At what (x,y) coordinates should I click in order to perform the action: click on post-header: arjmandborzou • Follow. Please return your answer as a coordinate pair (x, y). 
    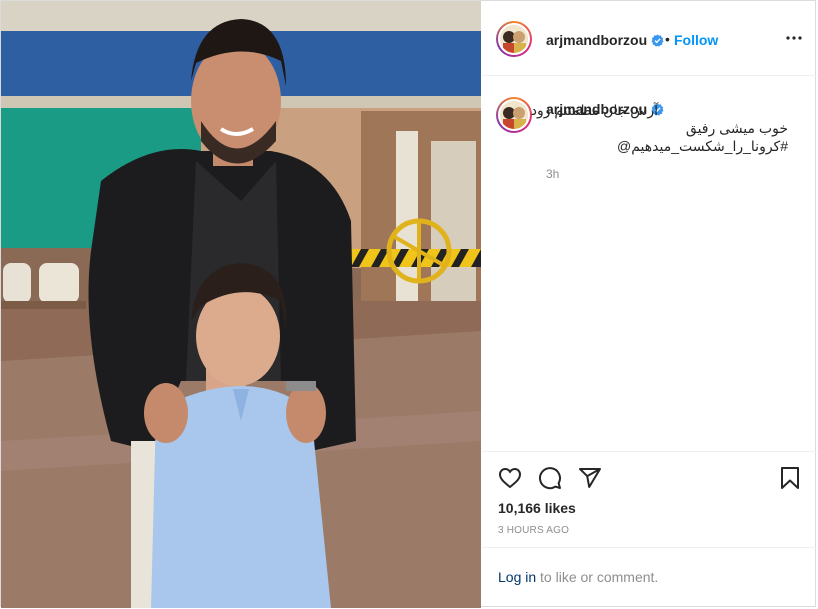
    Looking at the image, I should click on (649, 38).